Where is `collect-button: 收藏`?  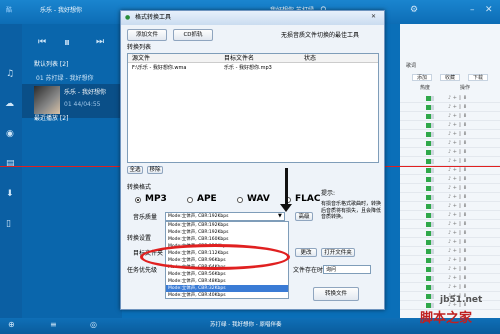 collect-button: 收藏 is located at coordinates (450, 77).